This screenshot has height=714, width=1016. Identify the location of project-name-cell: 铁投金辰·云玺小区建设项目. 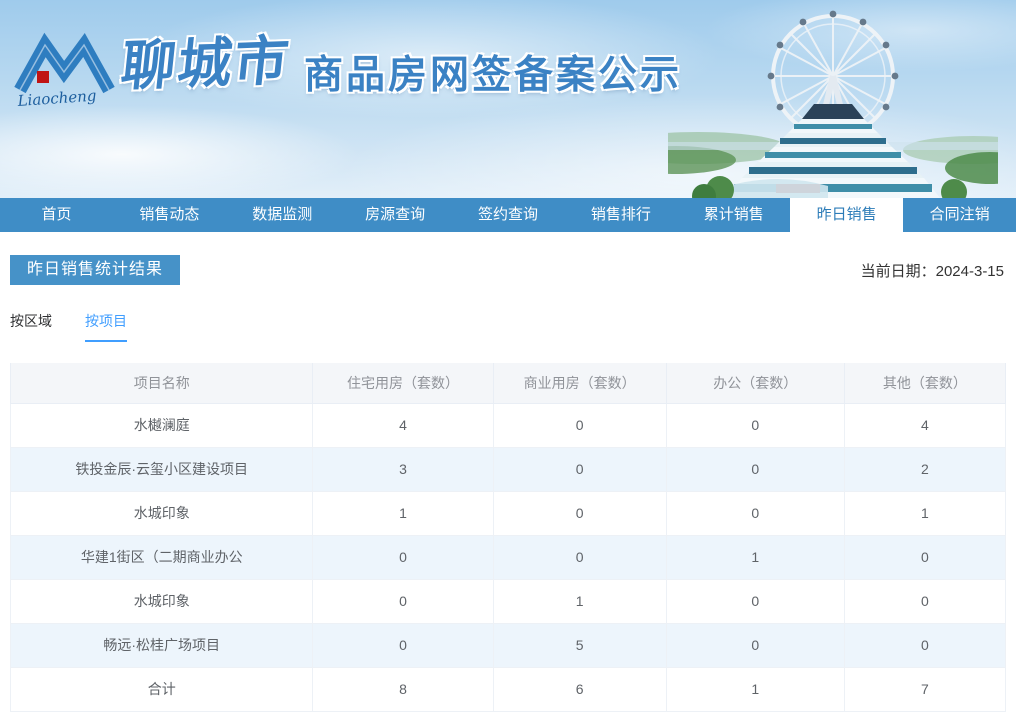
(161, 469).